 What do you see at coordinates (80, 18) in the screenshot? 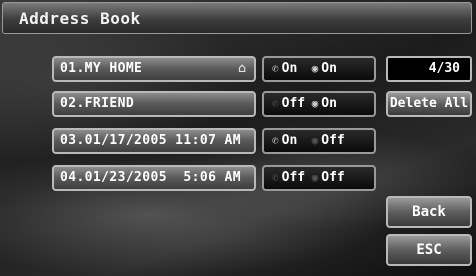
I see `page-title: Address Book` at bounding box center [80, 18].